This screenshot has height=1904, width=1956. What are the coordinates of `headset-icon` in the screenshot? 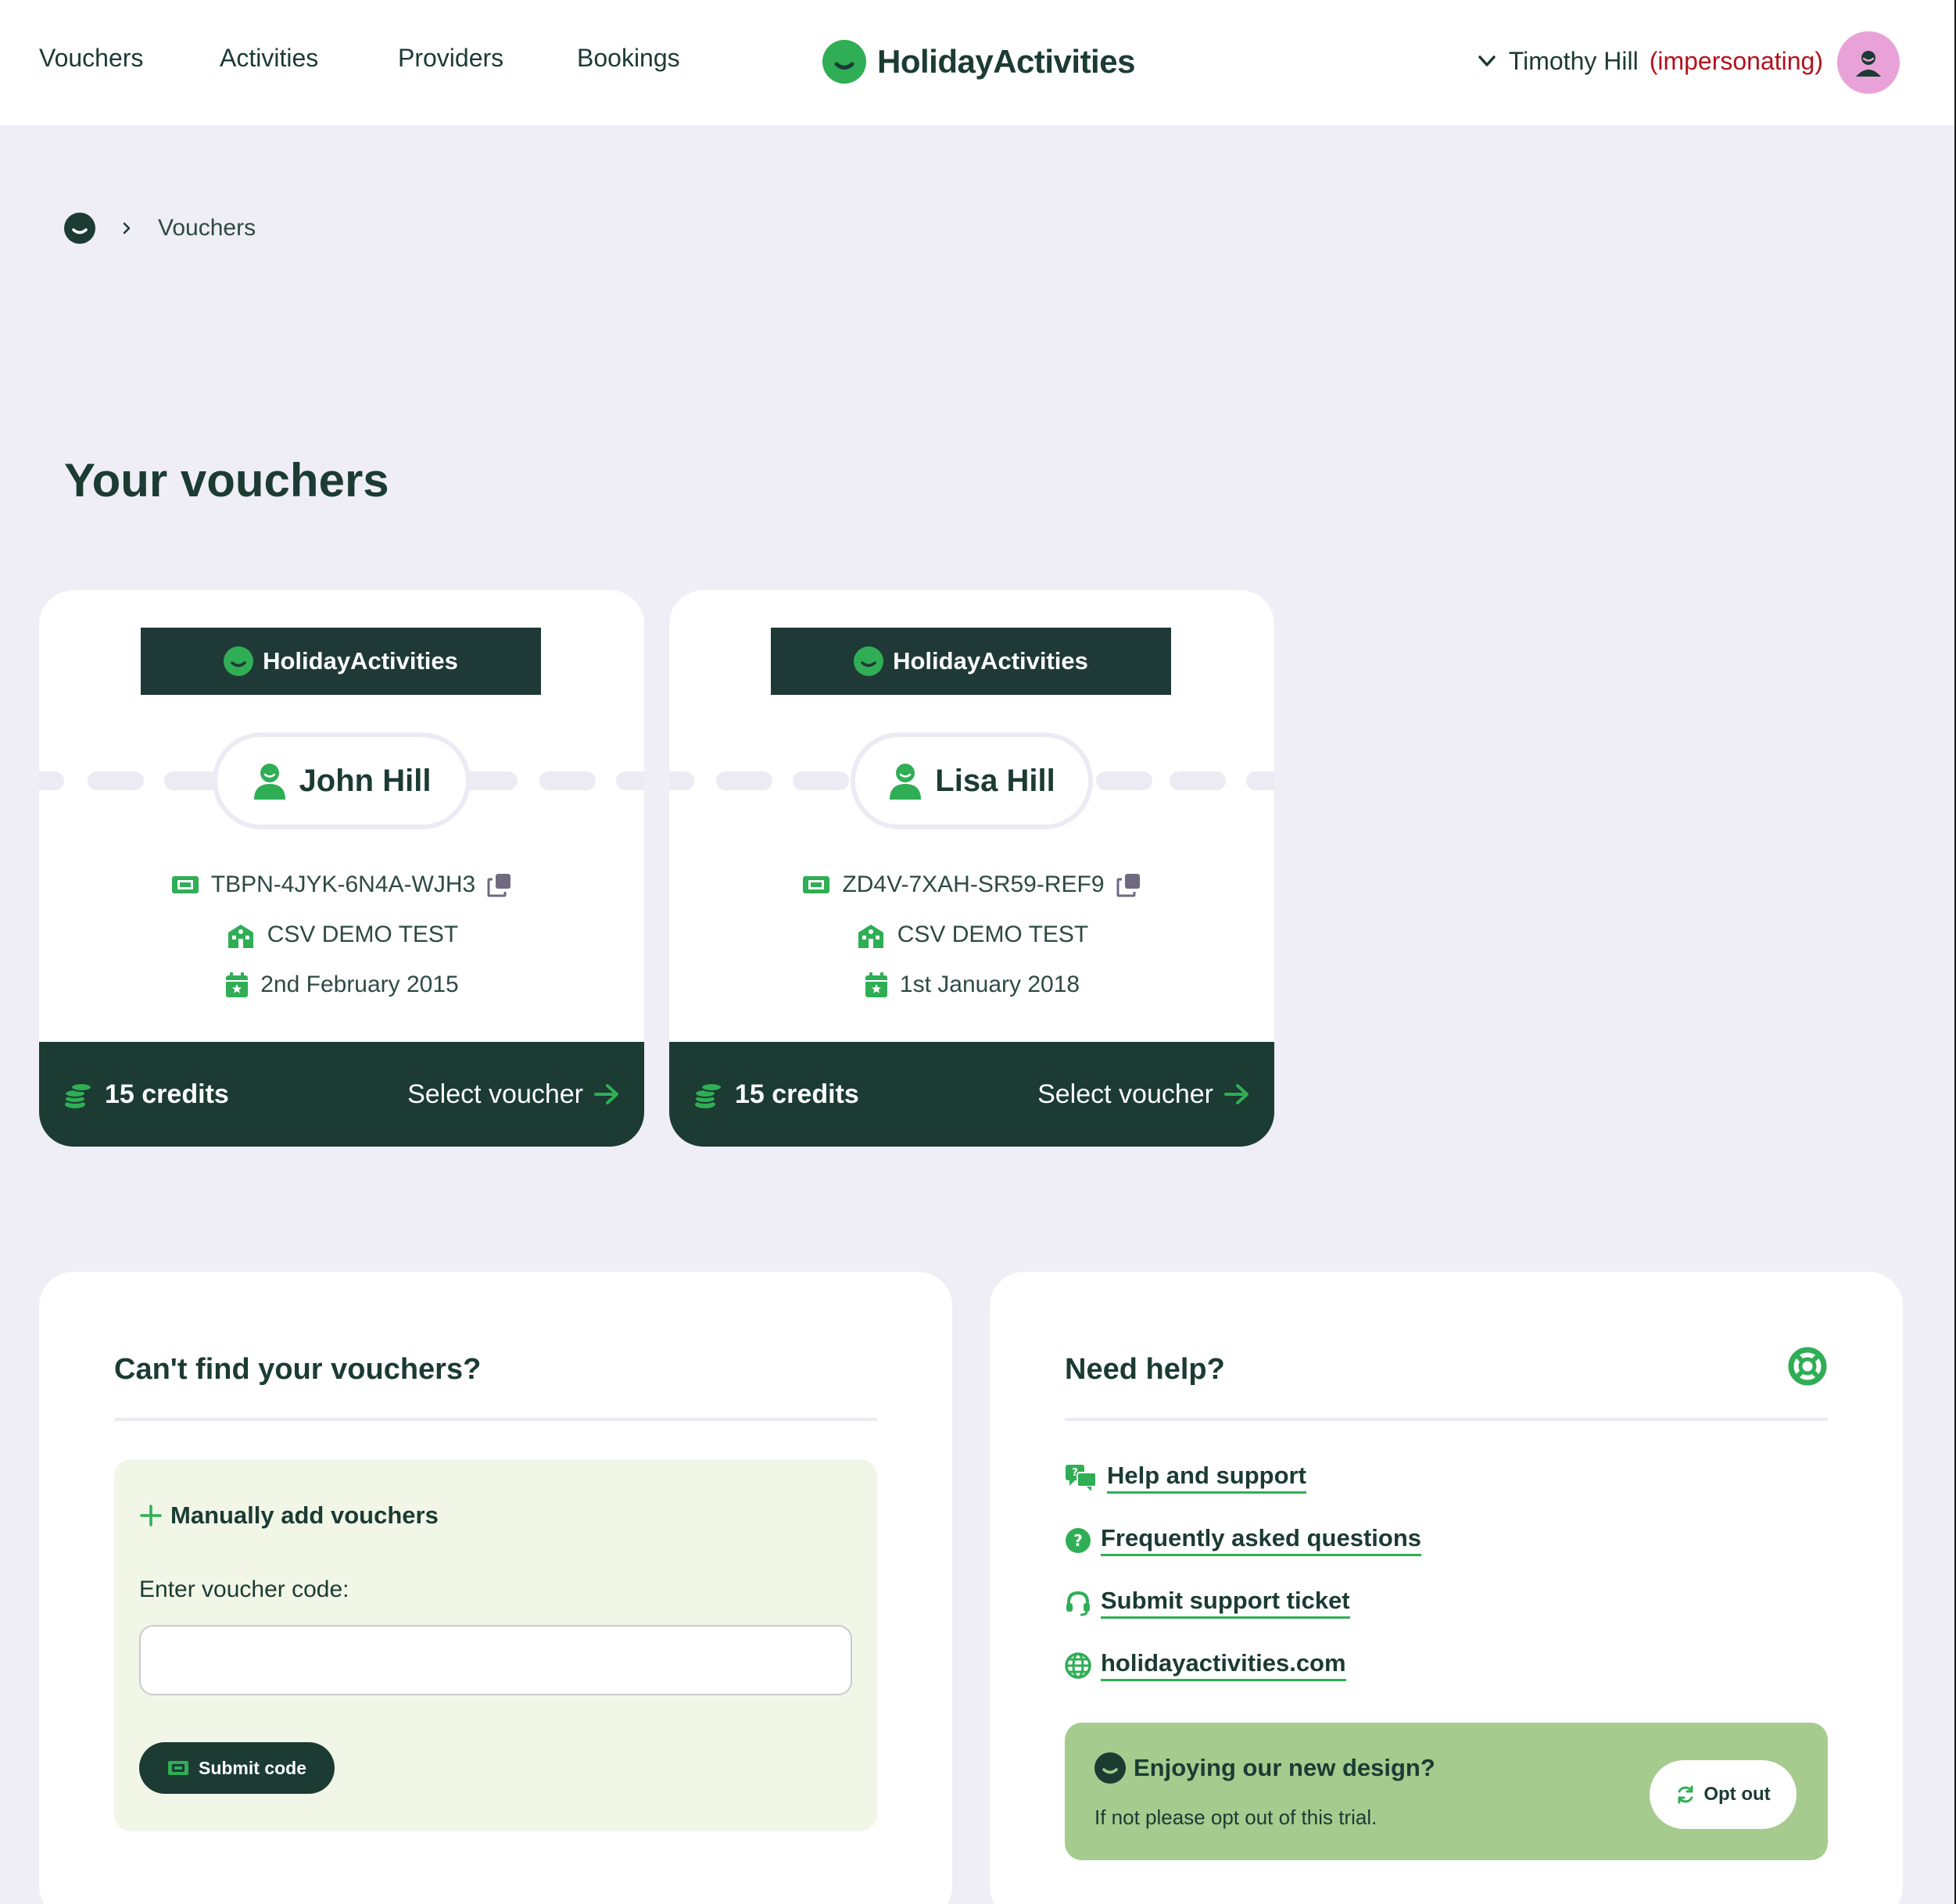 It's located at (1078, 1603).